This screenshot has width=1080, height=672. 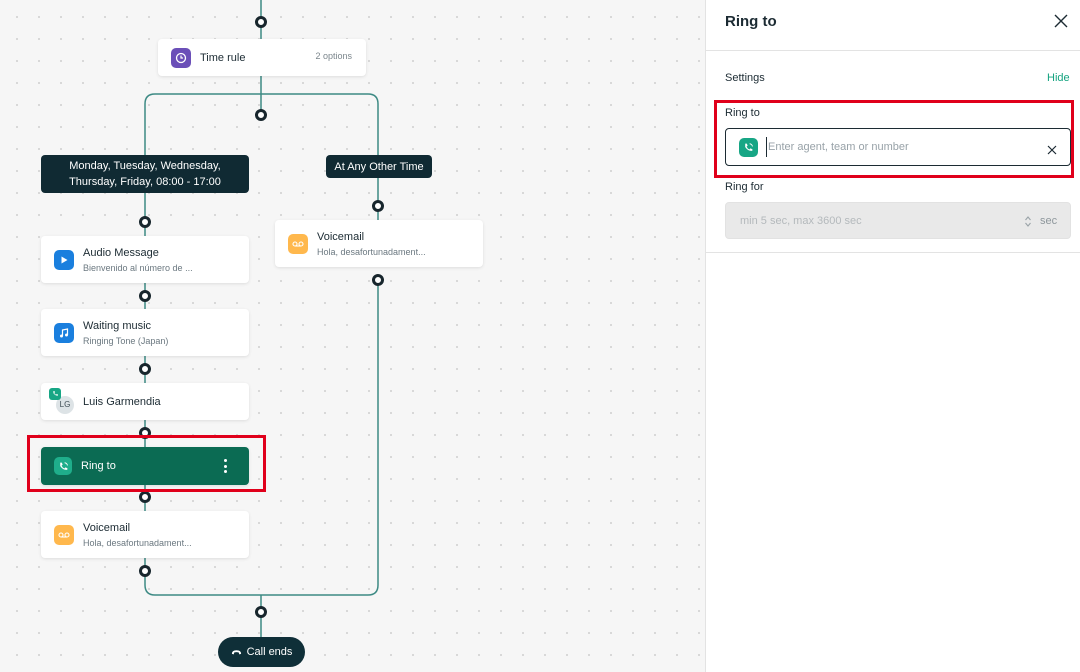 What do you see at coordinates (745, 78) in the screenshot?
I see `settings-section-label: Settings` at bounding box center [745, 78].